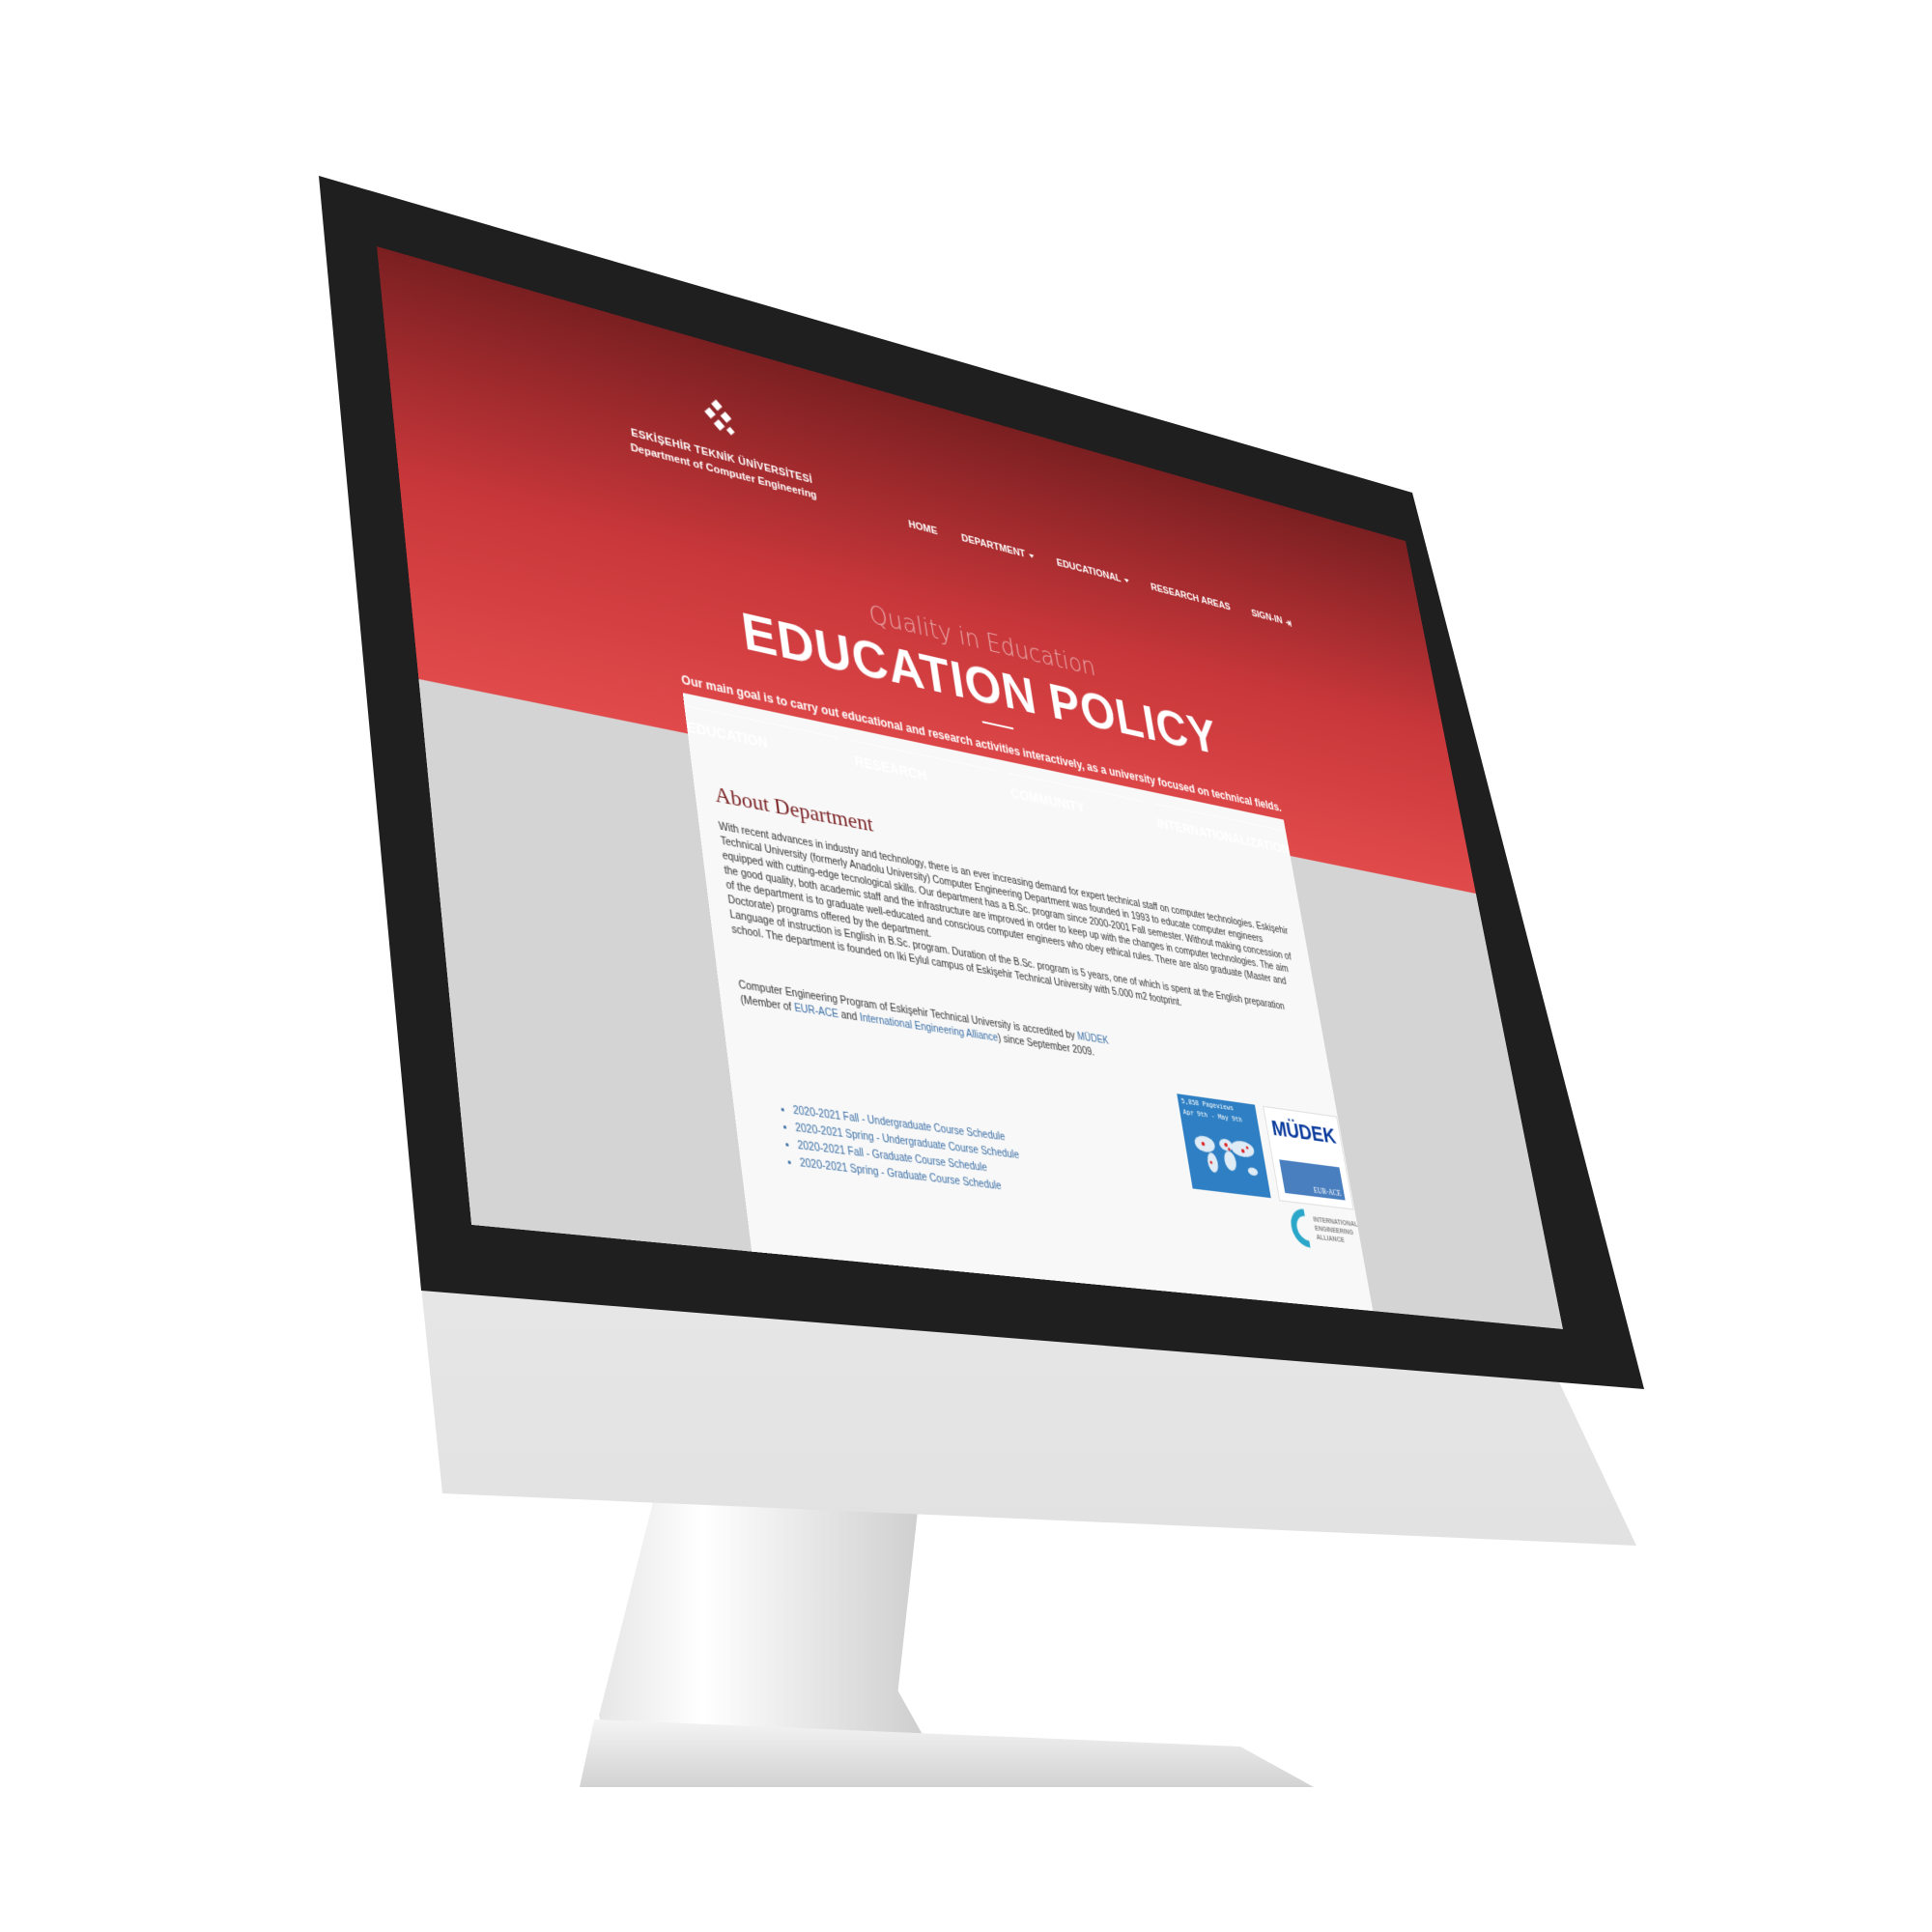 The height and width of the screenshot is (1932, 1932). I want to click on nav-research-areas: RESEARCH AREAS, so click(1191, 597).